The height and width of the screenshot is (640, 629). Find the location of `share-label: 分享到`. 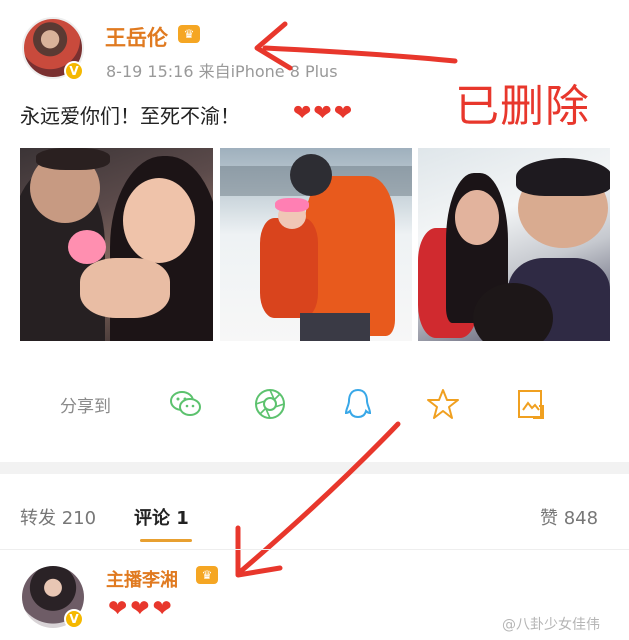

share-label: 分享到 is located at coordinates (85, 407).